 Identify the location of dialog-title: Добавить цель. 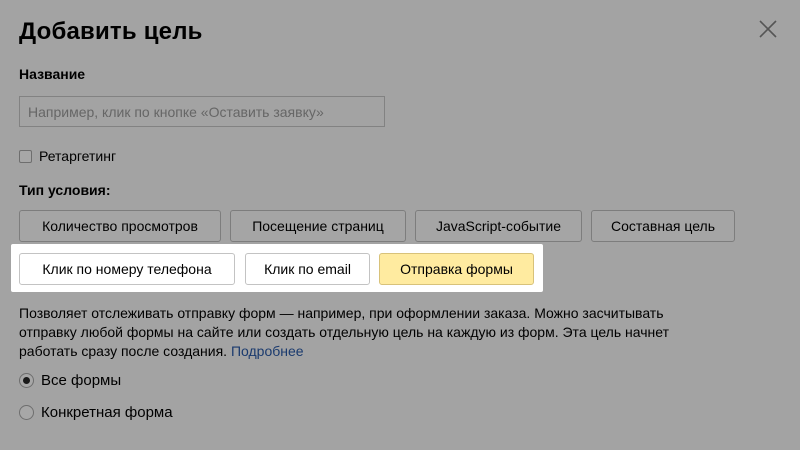
(111, 31).